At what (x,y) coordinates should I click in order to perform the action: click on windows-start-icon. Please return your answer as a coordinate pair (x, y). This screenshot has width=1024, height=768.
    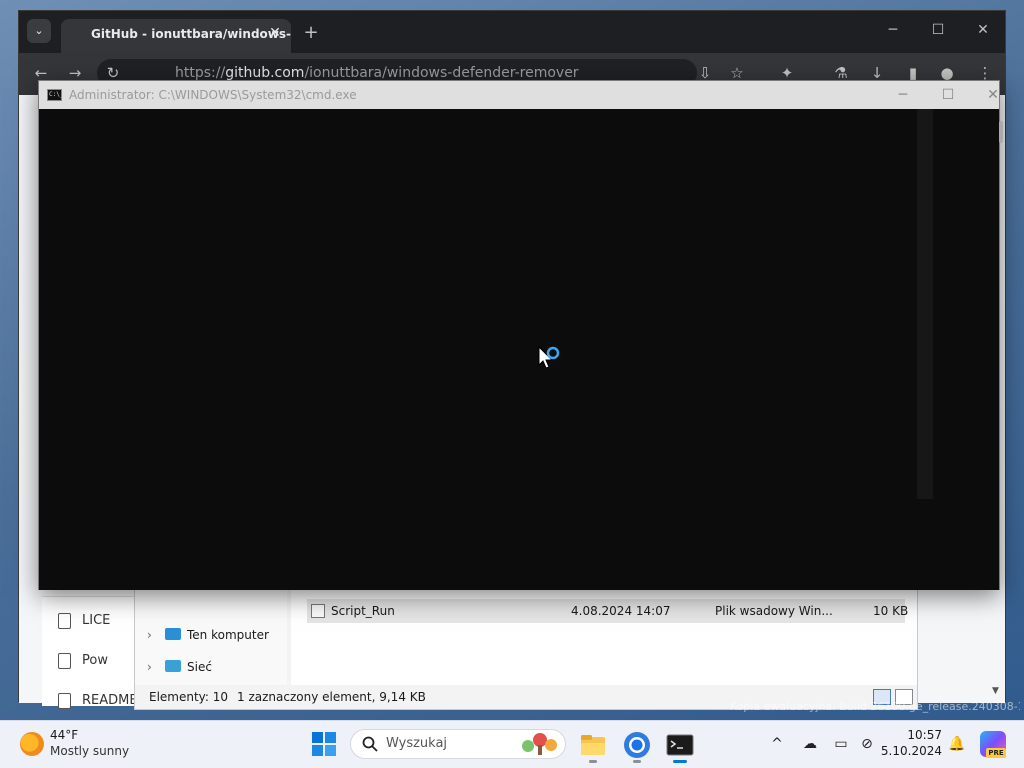
    Looking at the image, I should click on (324, 744).